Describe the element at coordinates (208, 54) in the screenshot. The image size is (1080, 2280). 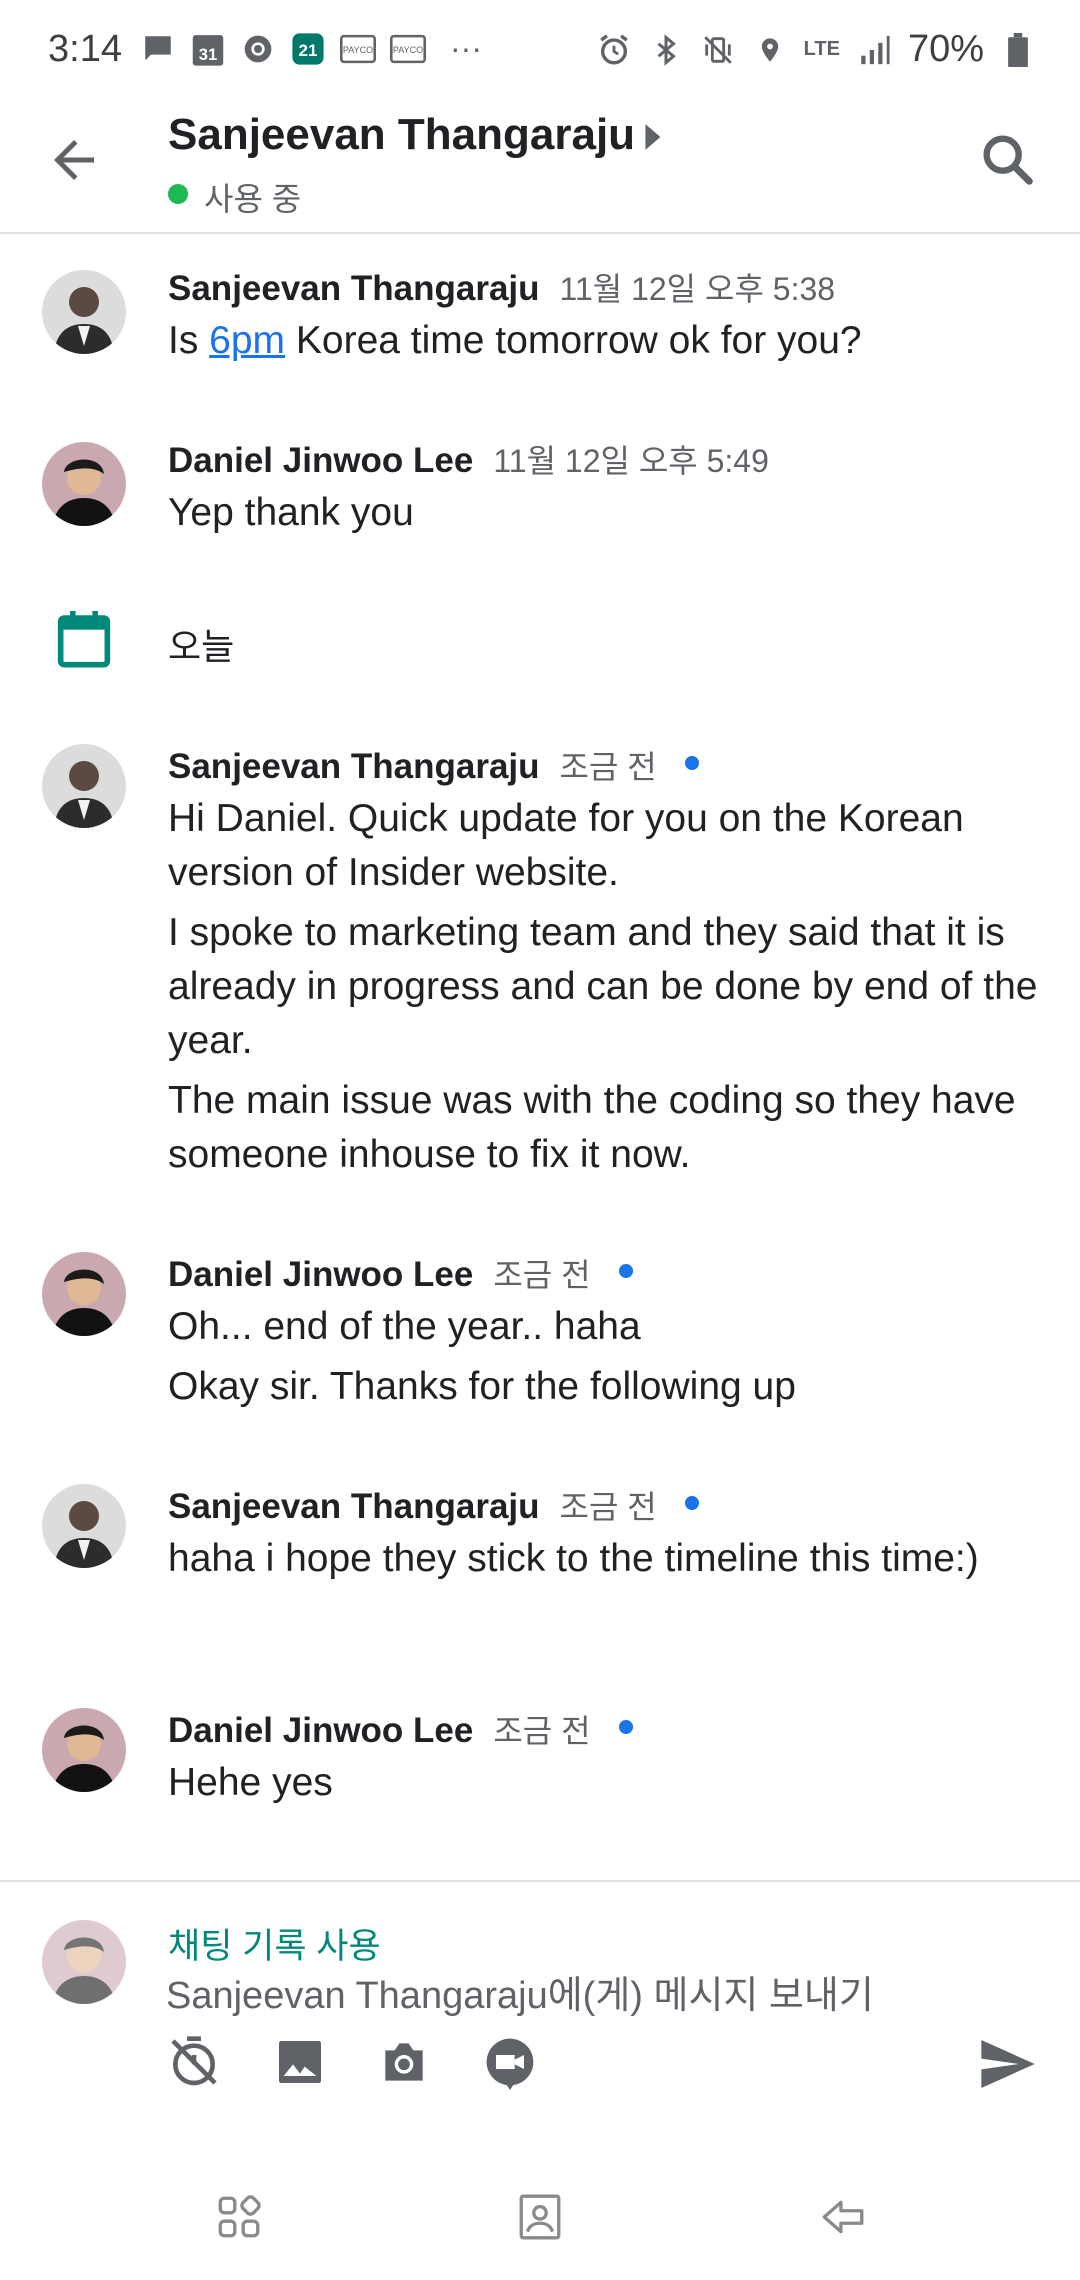
I see `calendar-day-text: 31` at that location.